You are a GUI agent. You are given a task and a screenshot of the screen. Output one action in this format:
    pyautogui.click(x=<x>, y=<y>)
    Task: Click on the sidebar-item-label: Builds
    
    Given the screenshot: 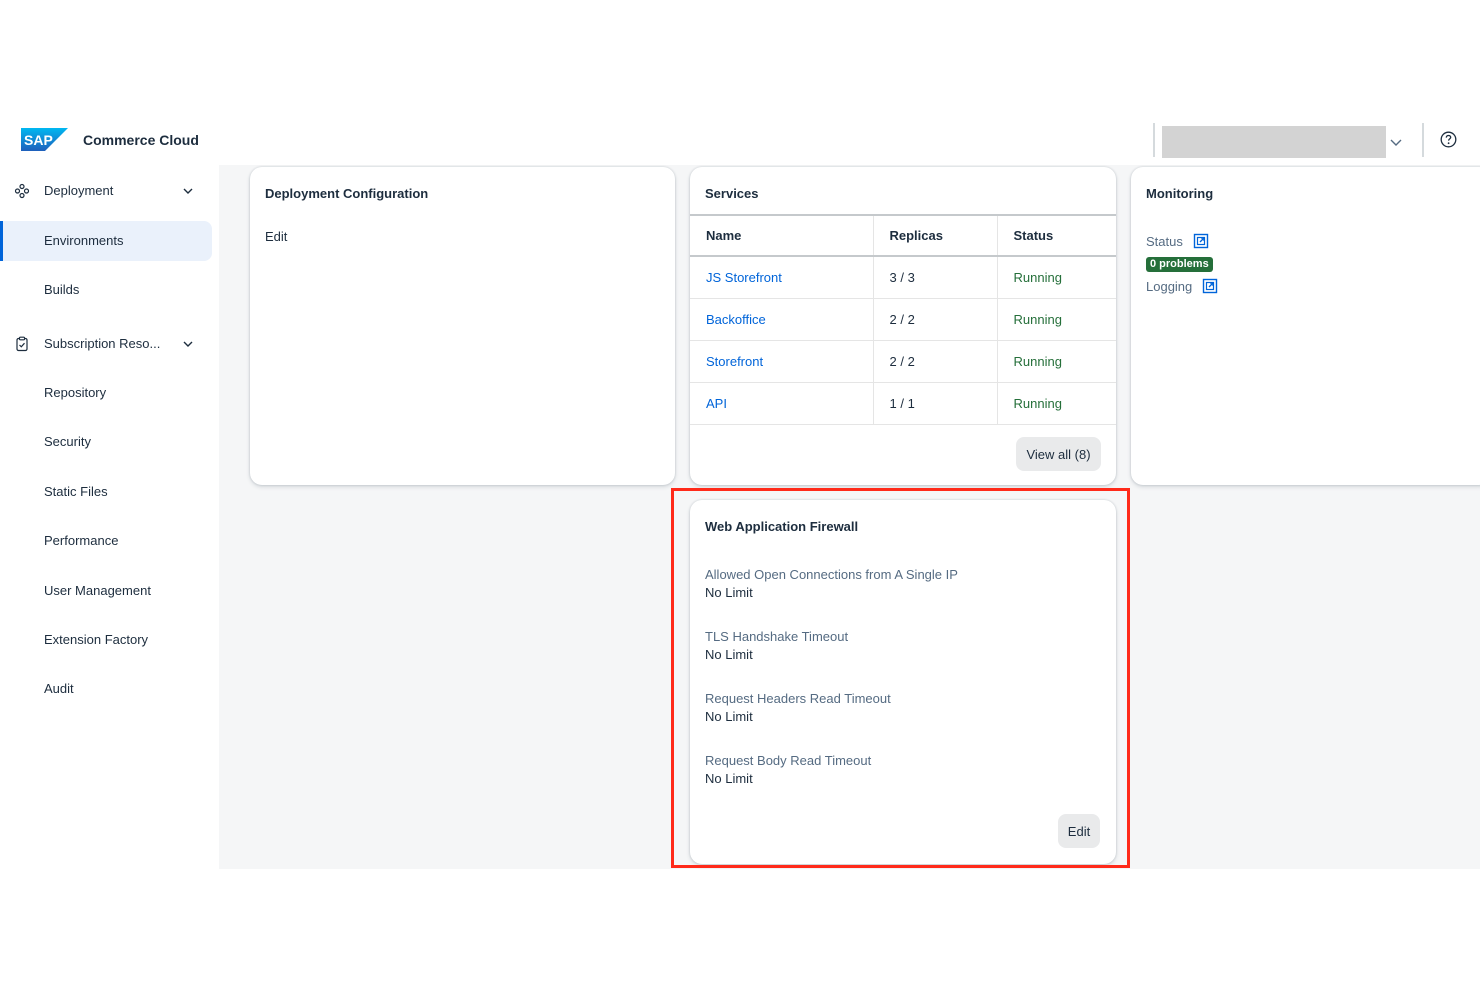 What is the action you would take?
    pyautogui.click(x=62, y=289)
    